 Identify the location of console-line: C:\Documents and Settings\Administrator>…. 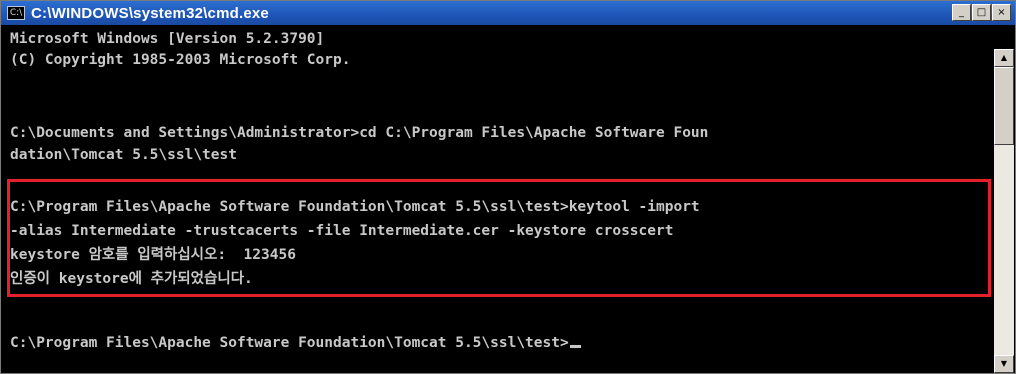
(359, 133).